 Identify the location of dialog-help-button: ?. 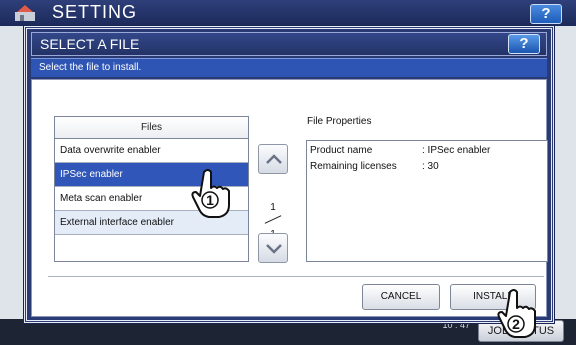
(524, 44).